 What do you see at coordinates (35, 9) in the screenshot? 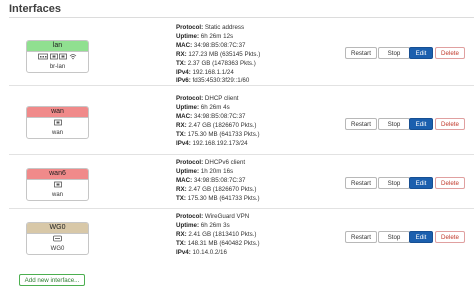
I see `page-title: Interfaces` at bounding box center [35, 9].